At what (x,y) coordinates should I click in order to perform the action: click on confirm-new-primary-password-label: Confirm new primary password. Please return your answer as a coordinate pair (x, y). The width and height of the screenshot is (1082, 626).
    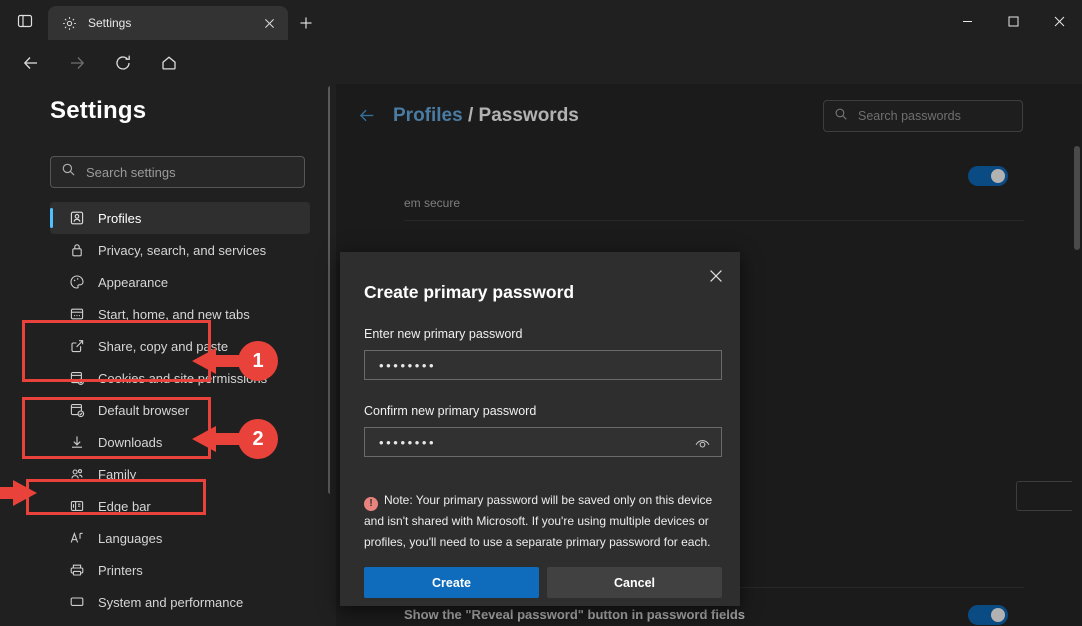
    Looking at the image, I should click on (450, 411).